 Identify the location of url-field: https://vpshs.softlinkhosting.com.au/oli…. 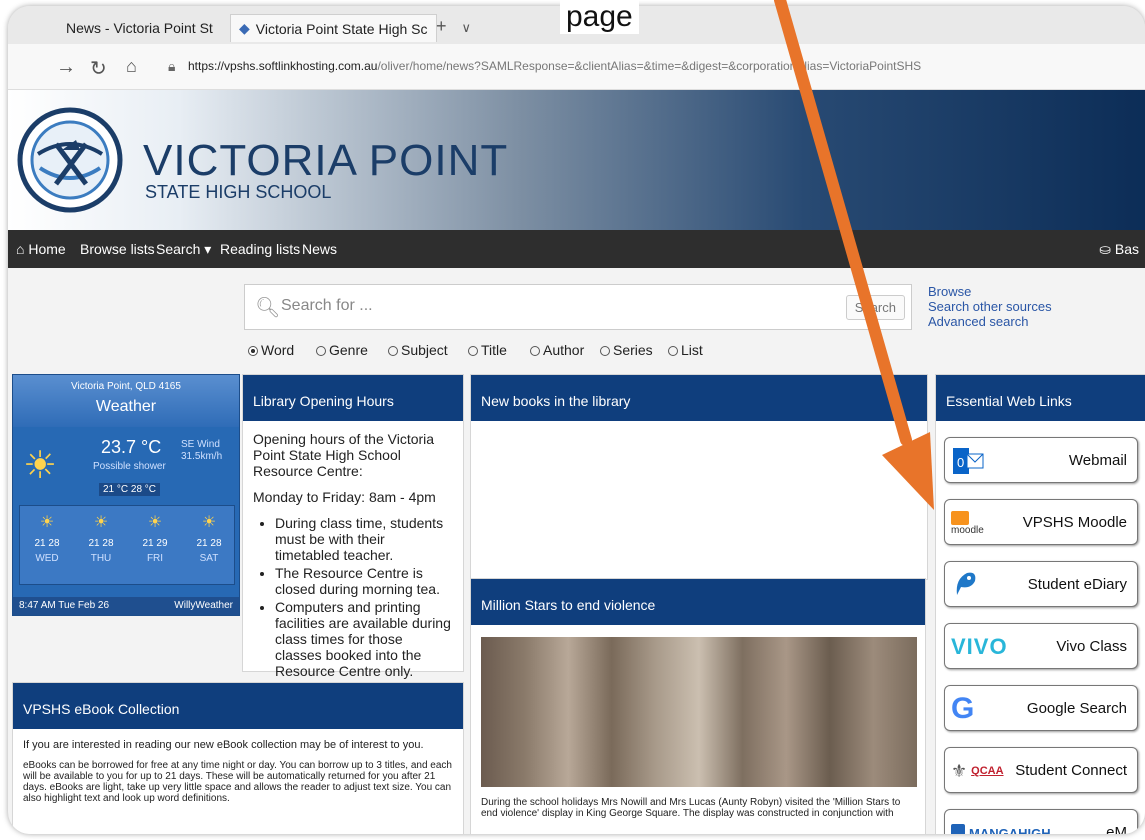
(554, 66).